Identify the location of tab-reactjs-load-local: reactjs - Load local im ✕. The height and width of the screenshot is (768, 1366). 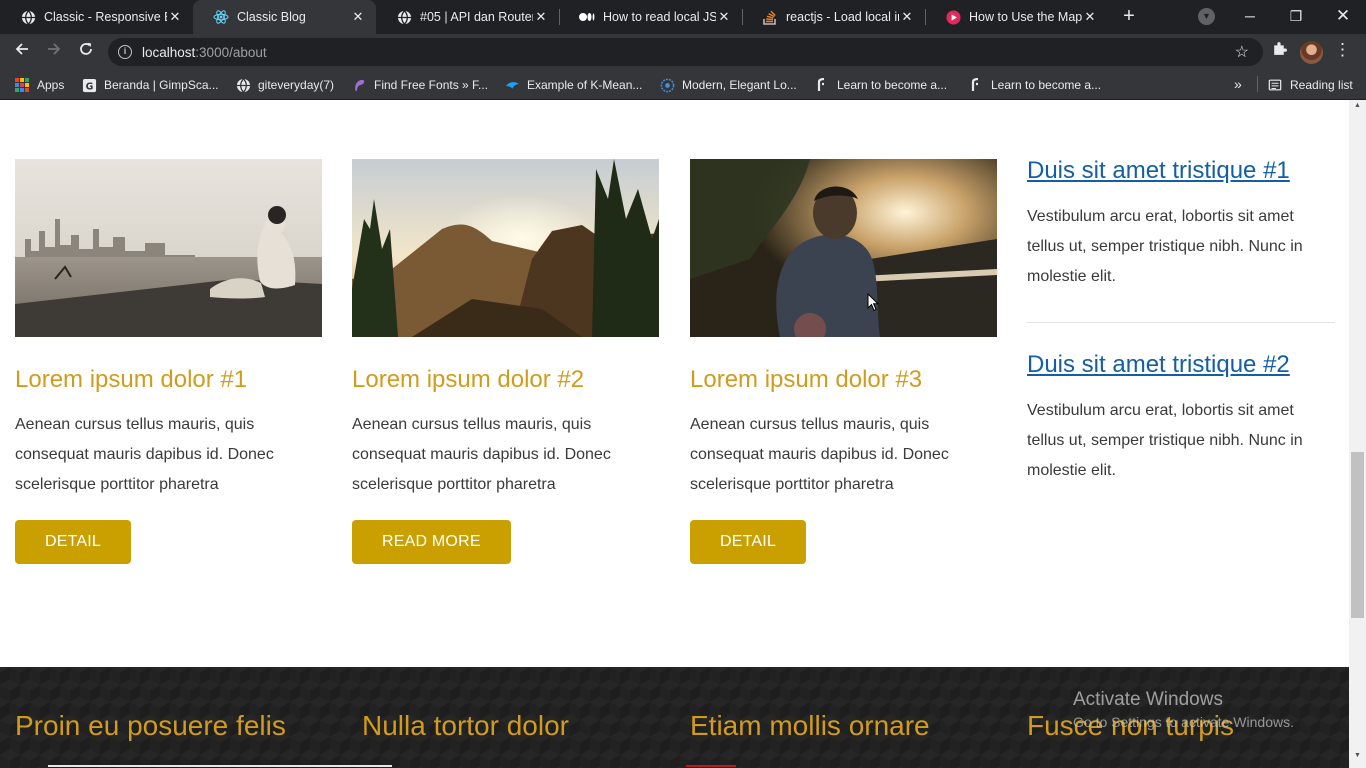
(833, 17).